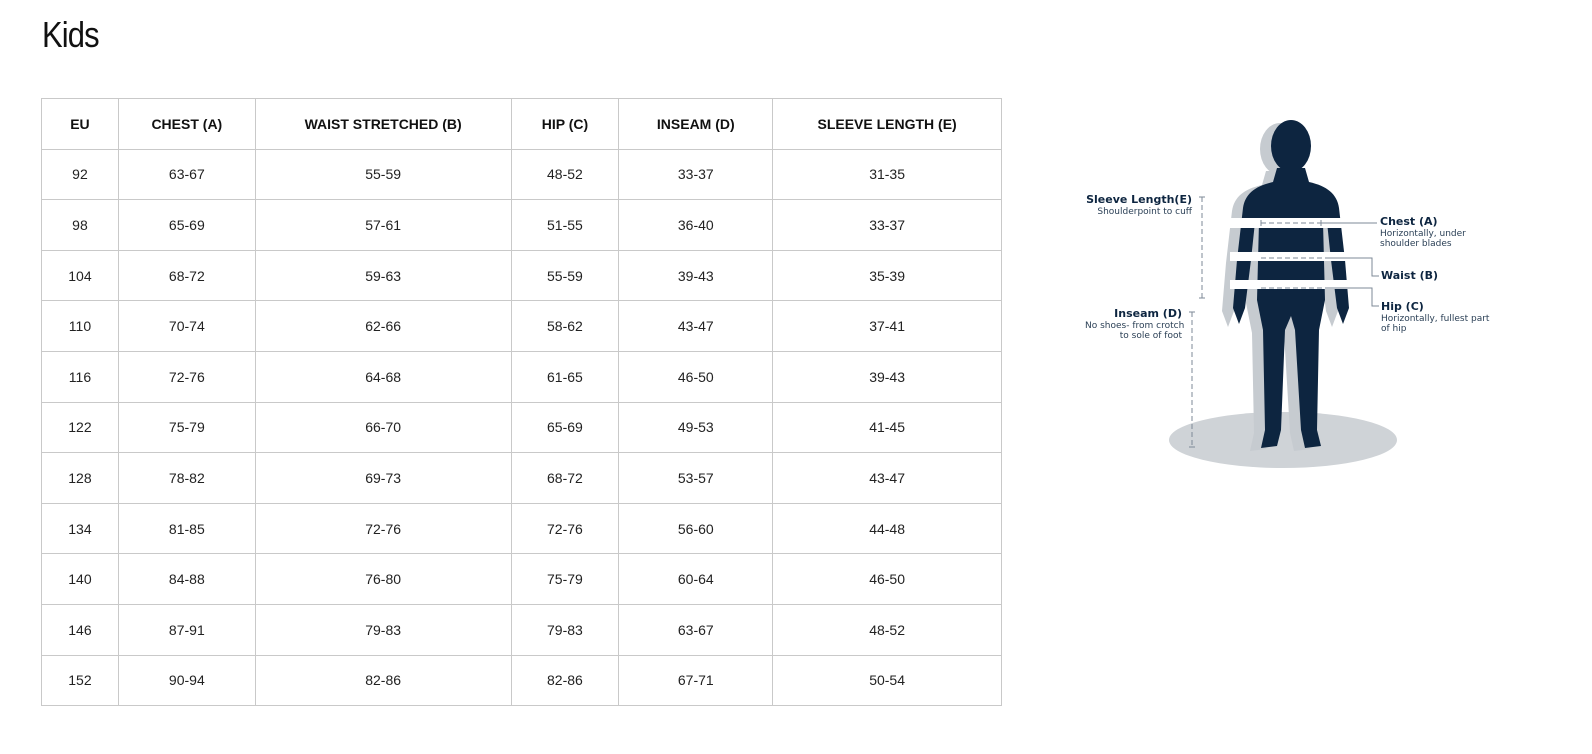 Image resolution: width=1592 pixels, height=754 pixels. I want to click on table-row: 146 87-91 79-83 79-83 63-67 48-52, so click(521, 629).